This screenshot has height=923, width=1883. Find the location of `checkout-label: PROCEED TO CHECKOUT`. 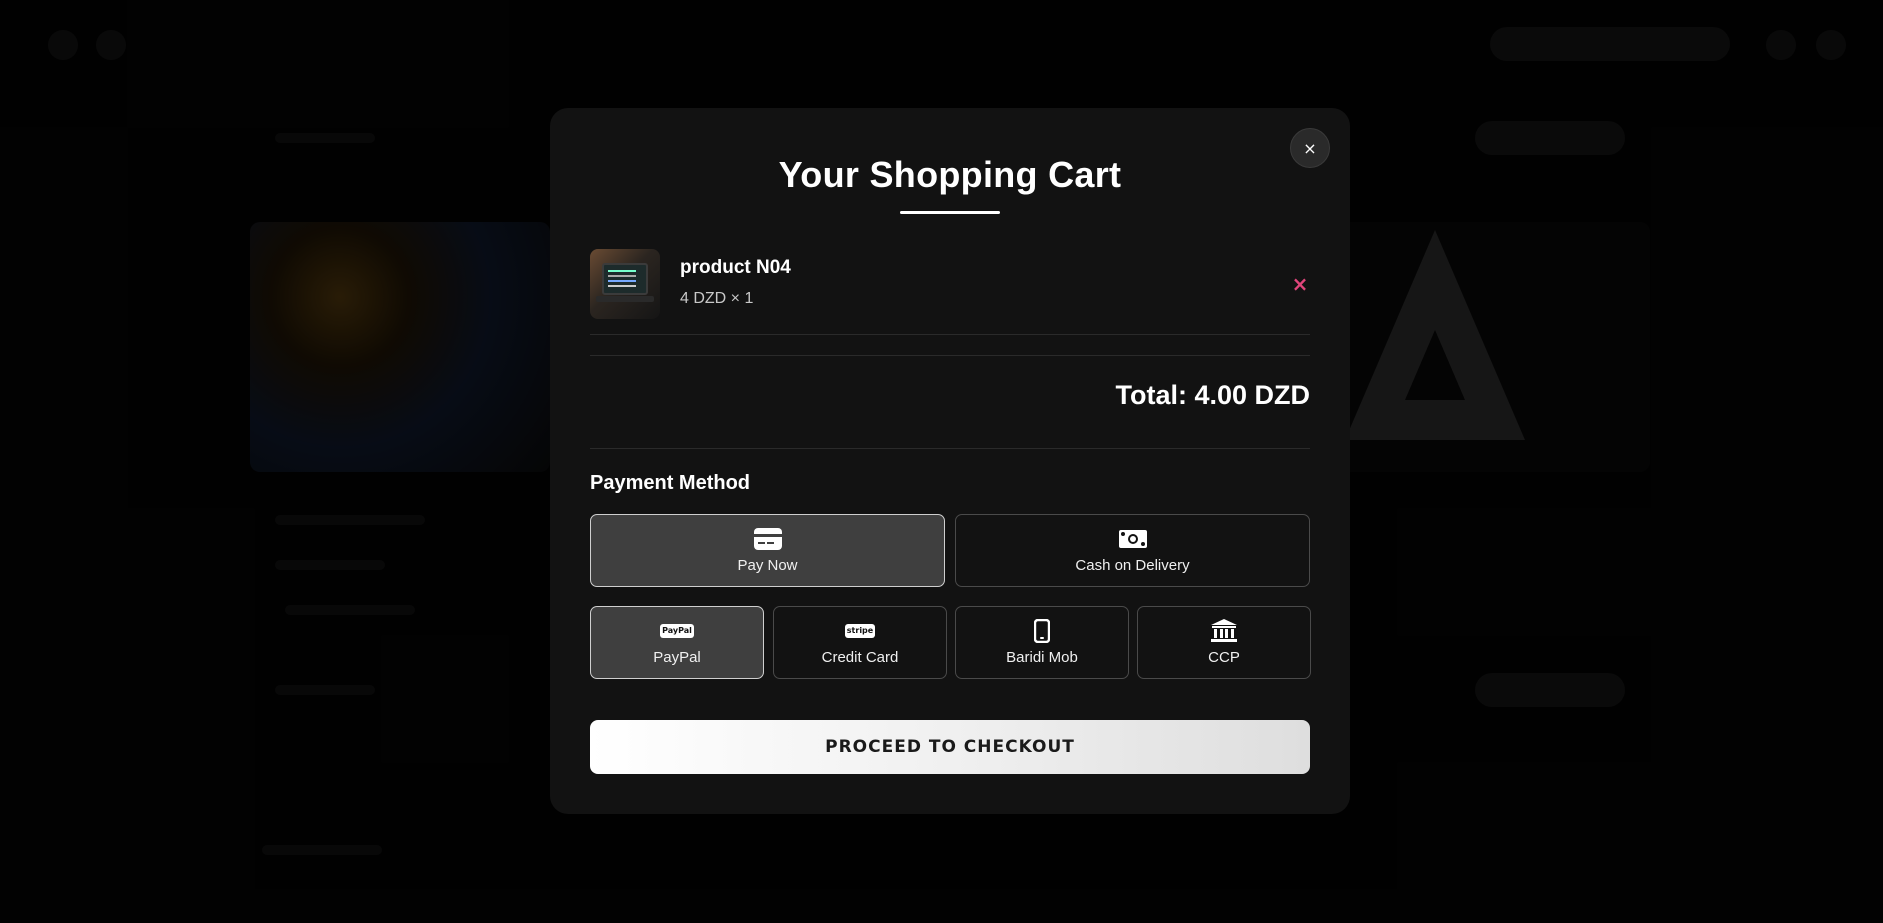

checkout-label: PROCEED TO CHECKOUT is located at coordinates (950, 747).